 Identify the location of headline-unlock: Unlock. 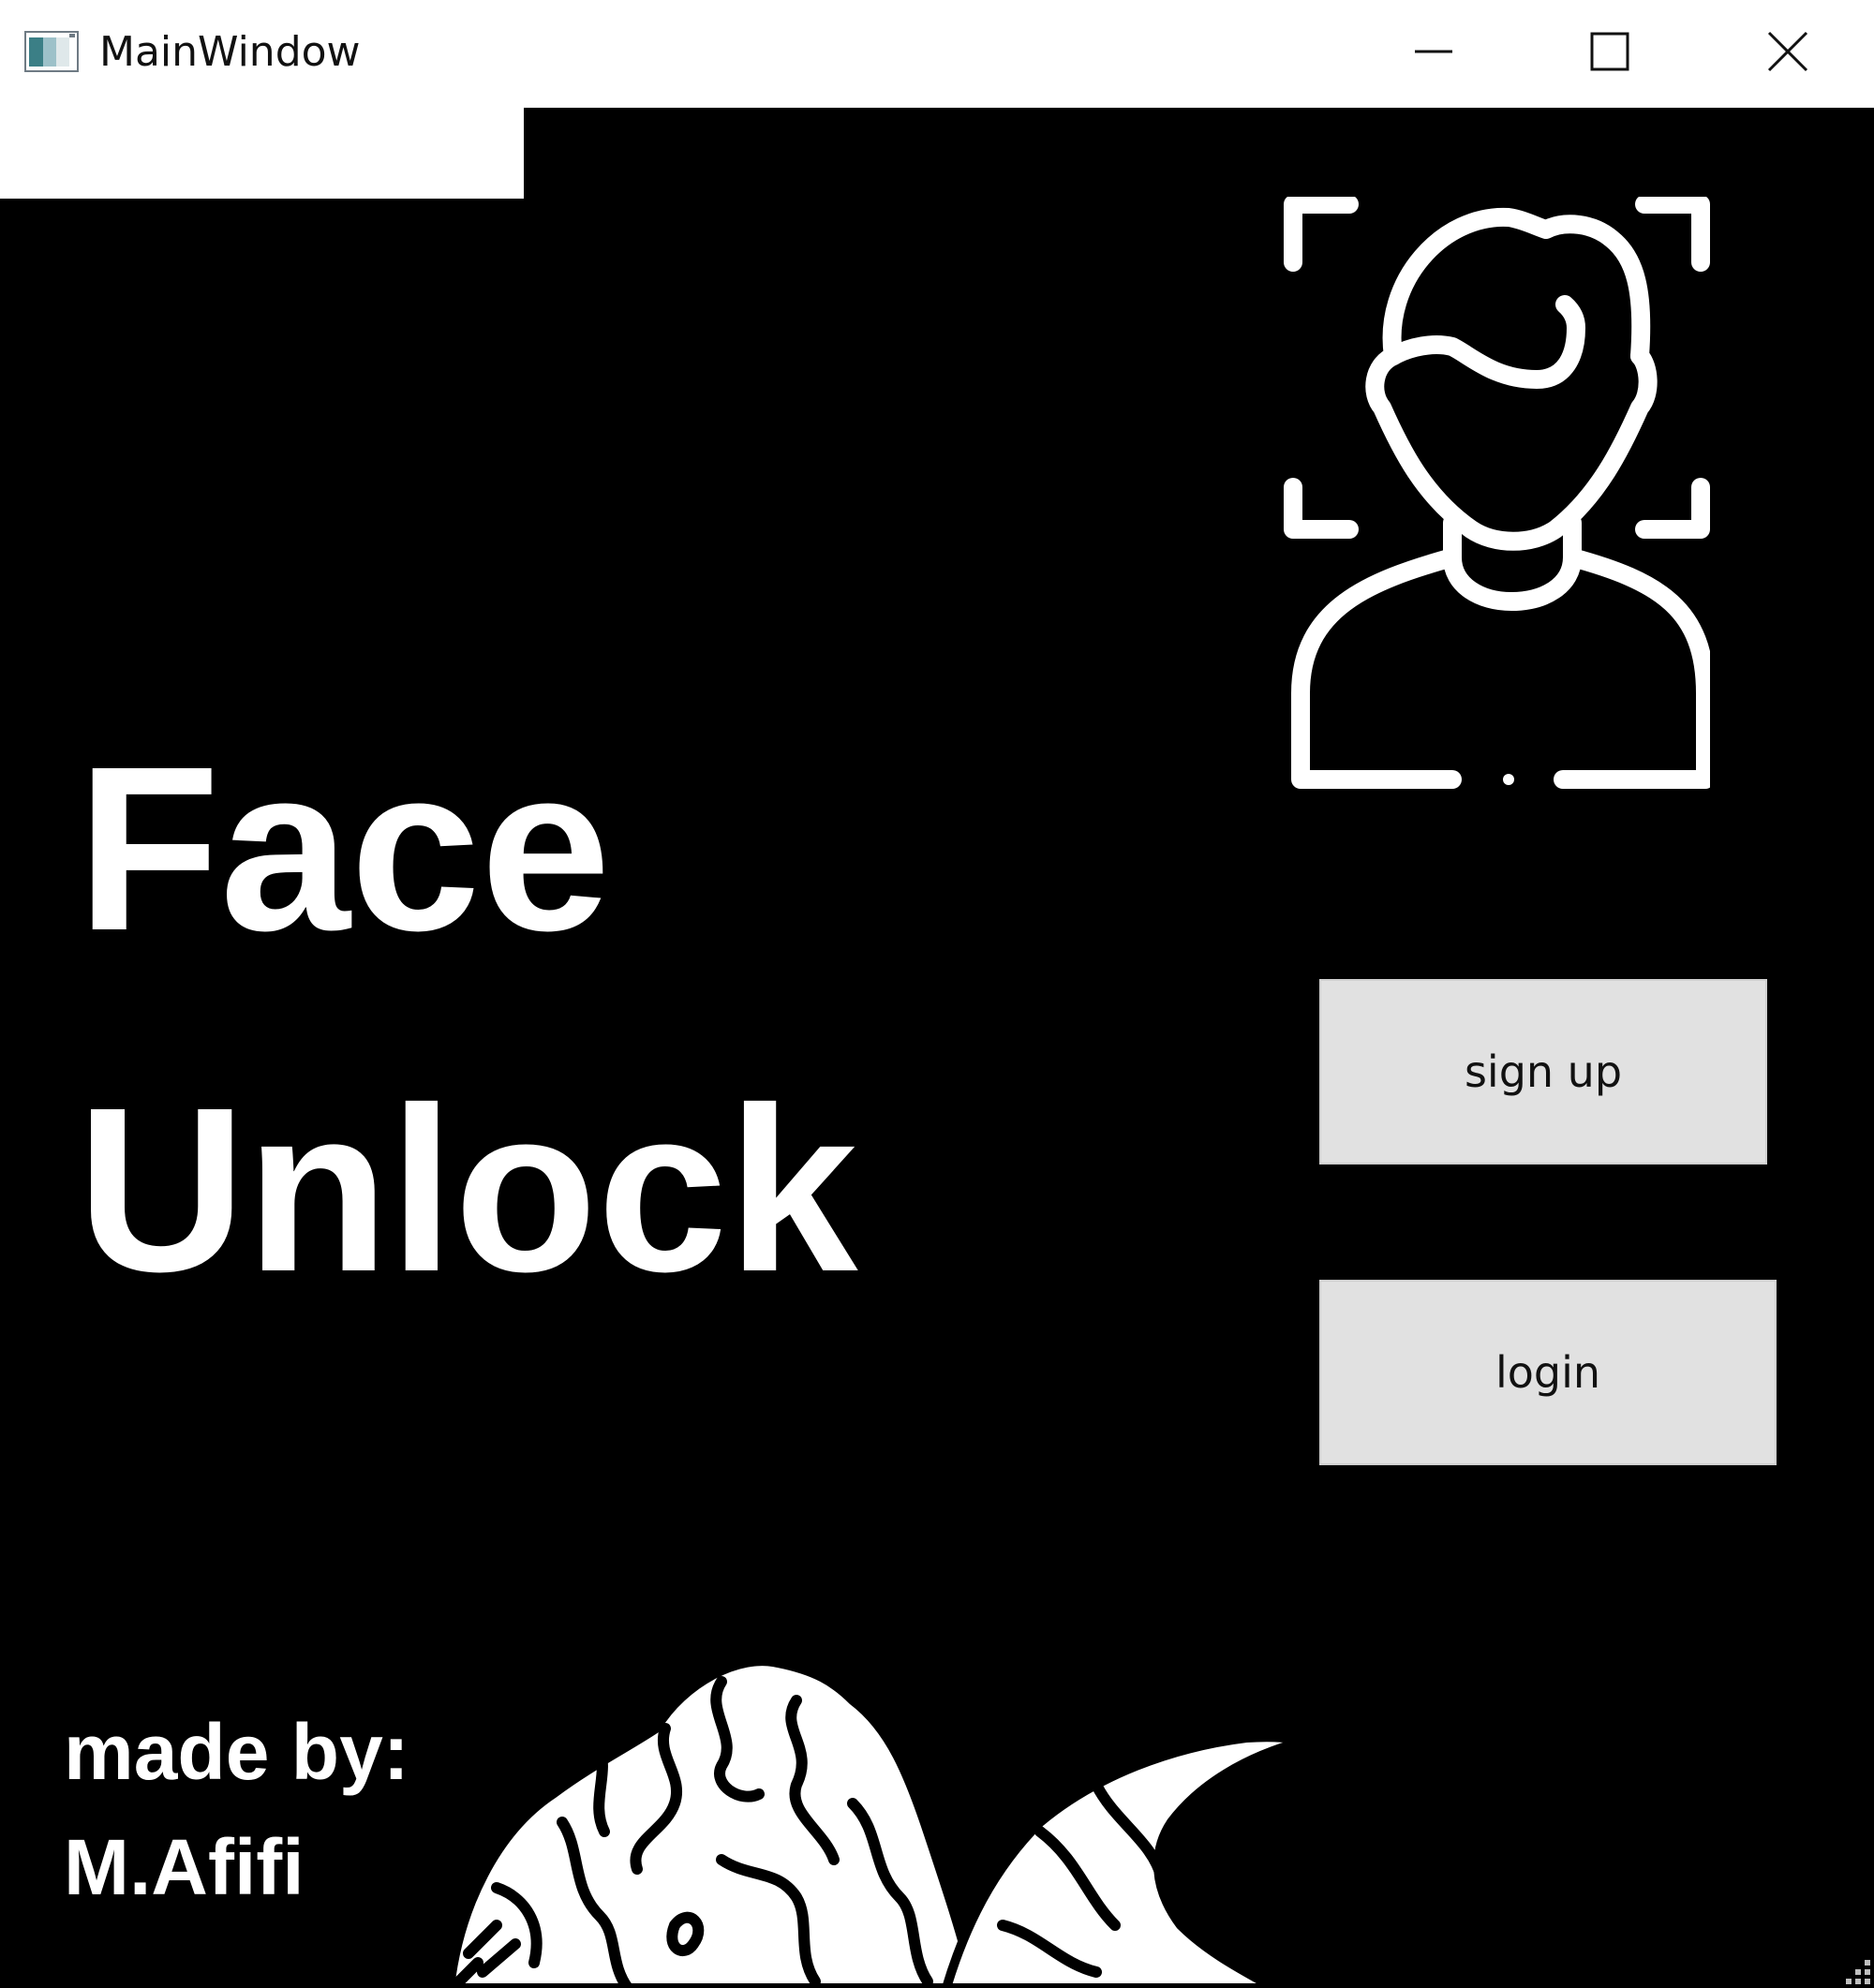
(467, 1189).